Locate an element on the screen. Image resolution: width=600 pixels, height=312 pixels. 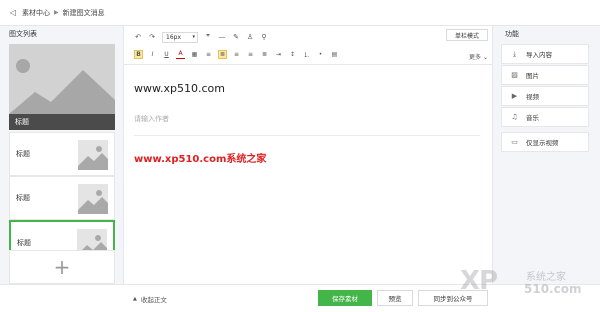
sidebar-title: 图文列表 is located at coordinates (23, 34).